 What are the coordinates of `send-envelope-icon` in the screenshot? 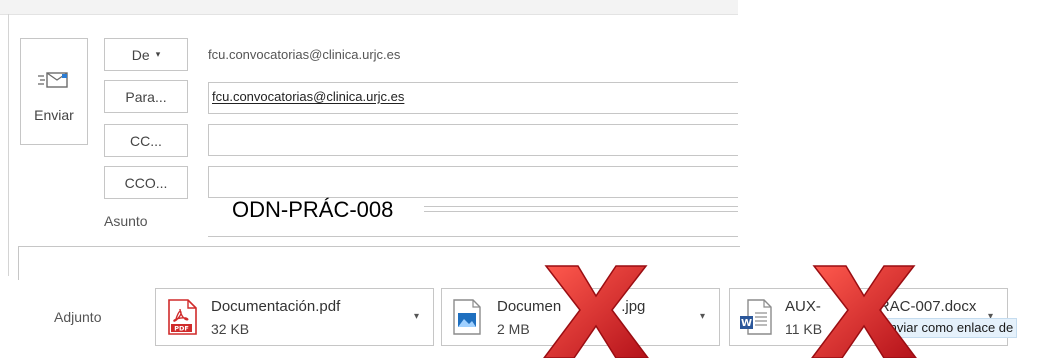 It's located at (53, 80).